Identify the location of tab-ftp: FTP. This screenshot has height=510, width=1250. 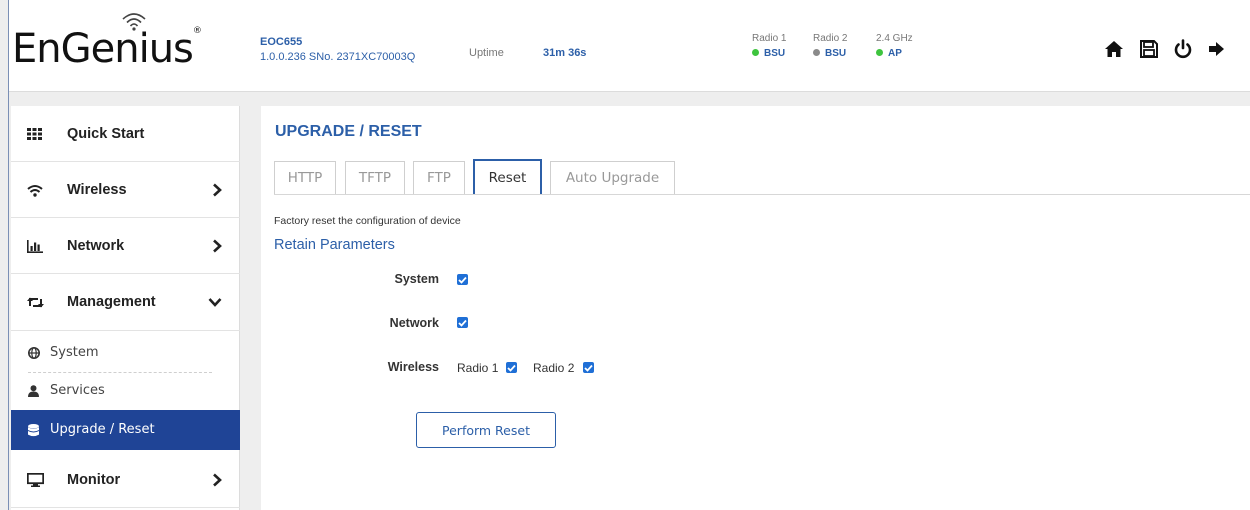
(439, 177).